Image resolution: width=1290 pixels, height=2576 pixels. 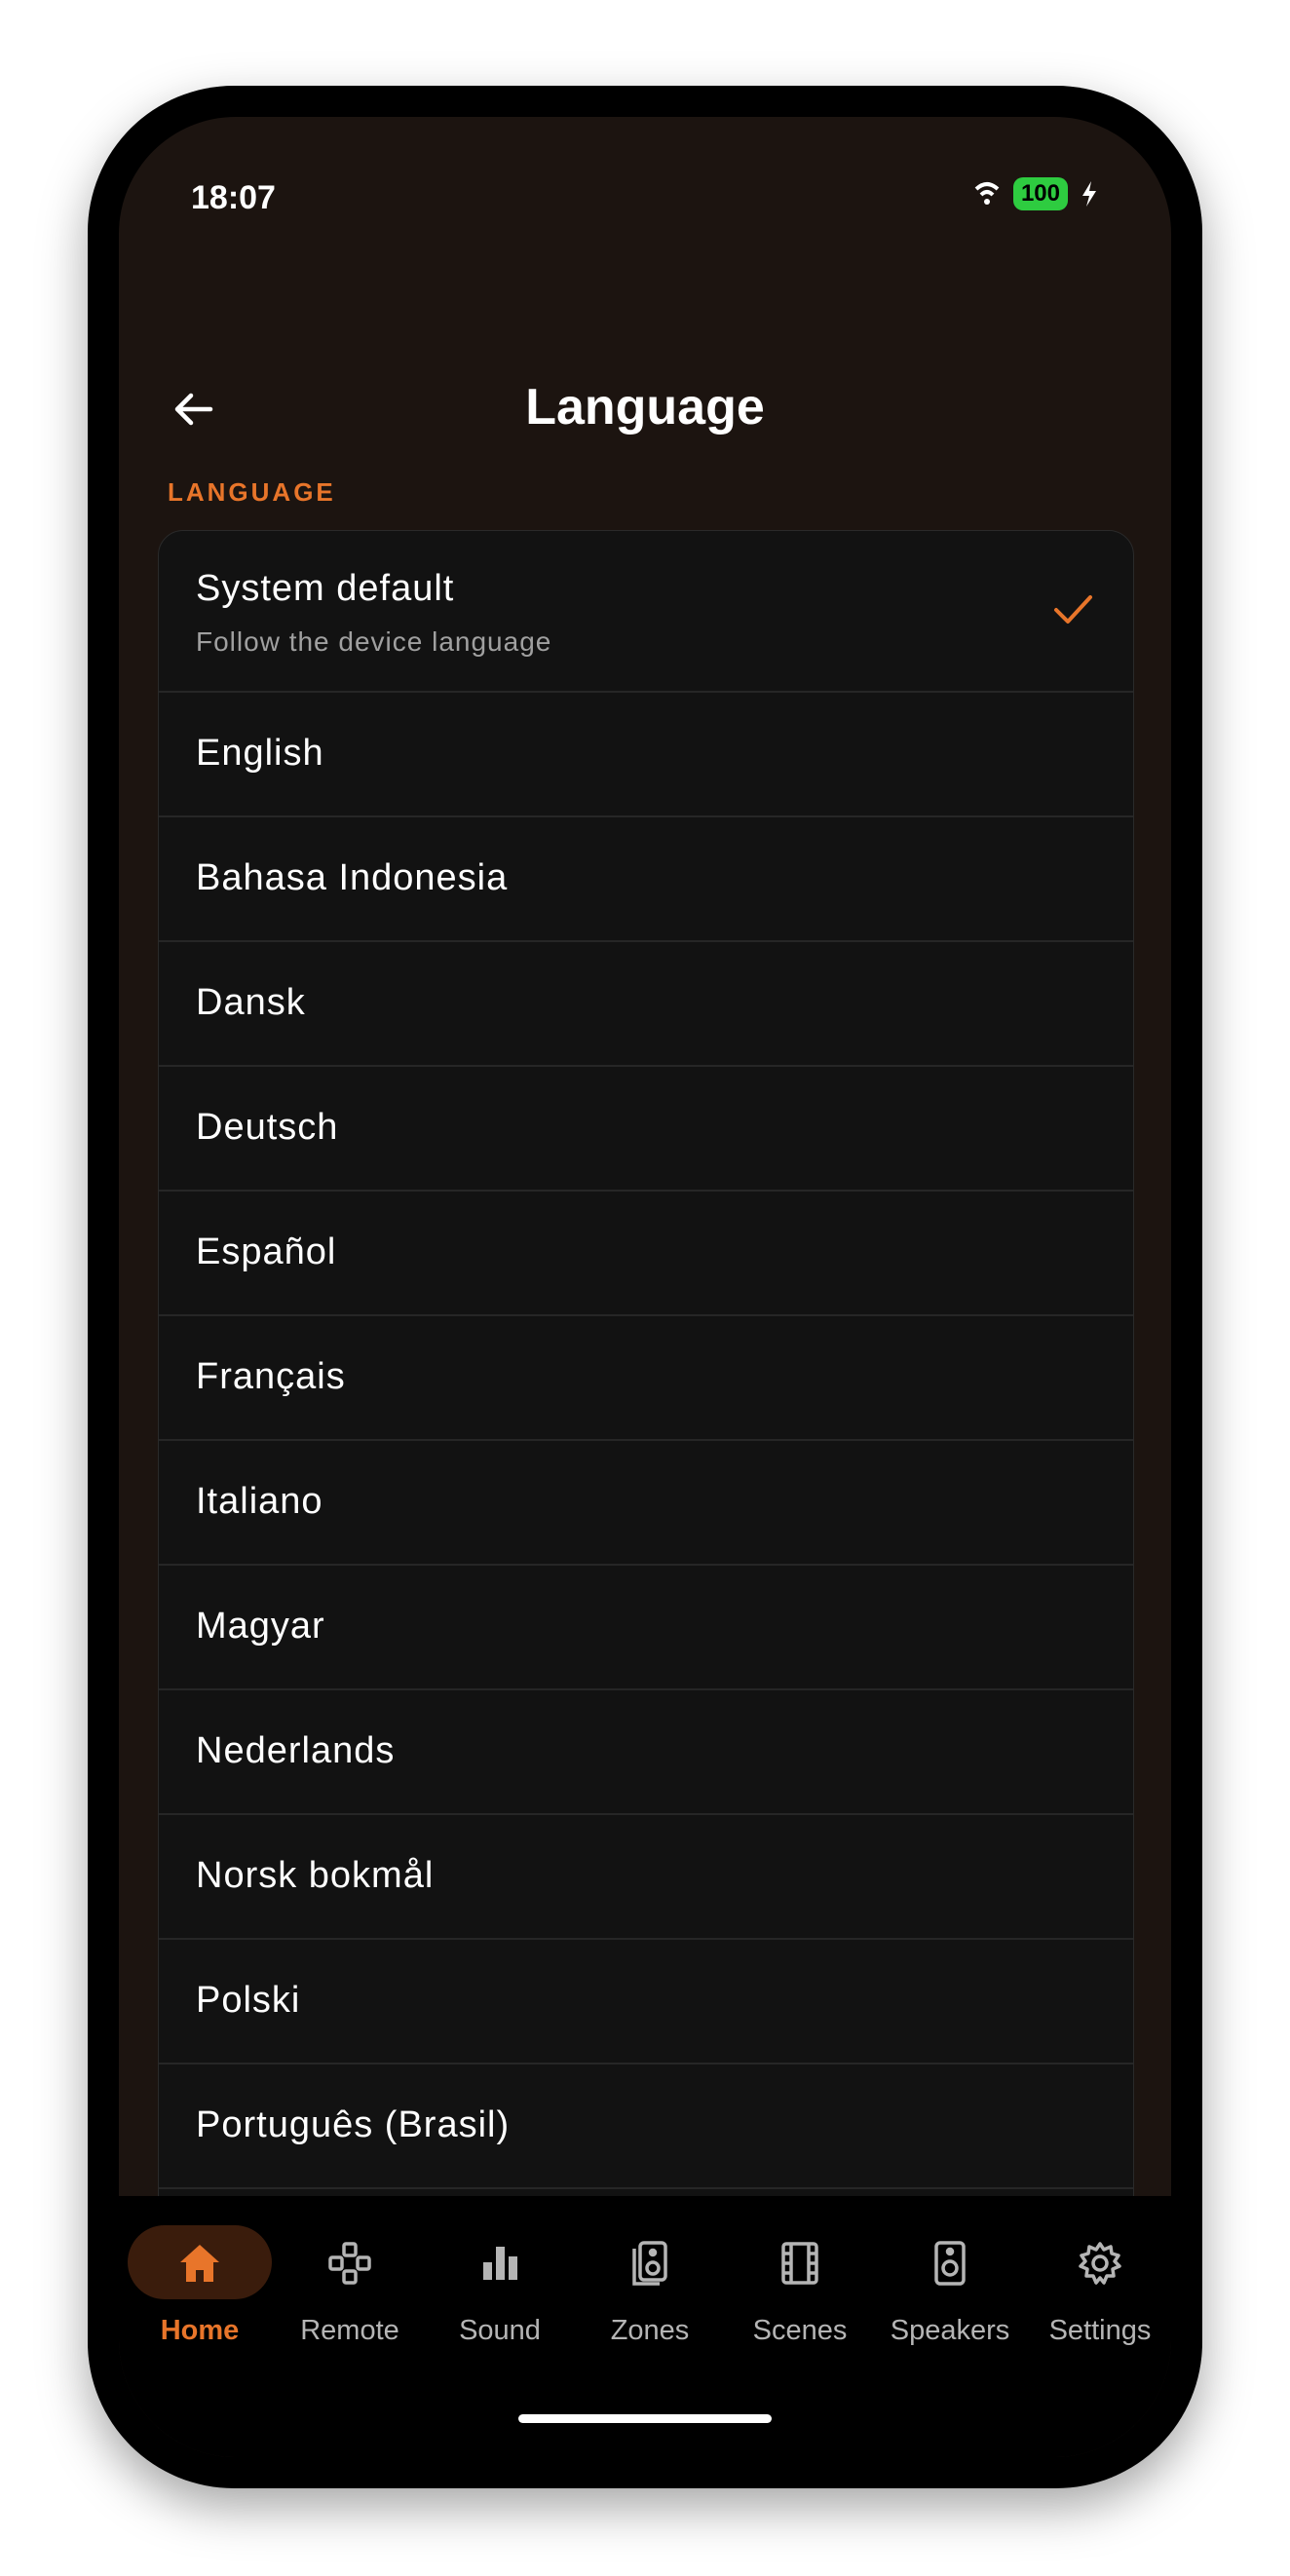 What do you see at coordinates (296, 1750) in the screenshot?
I see `language-label: Nederlands` at bounding box center [296, 1750].